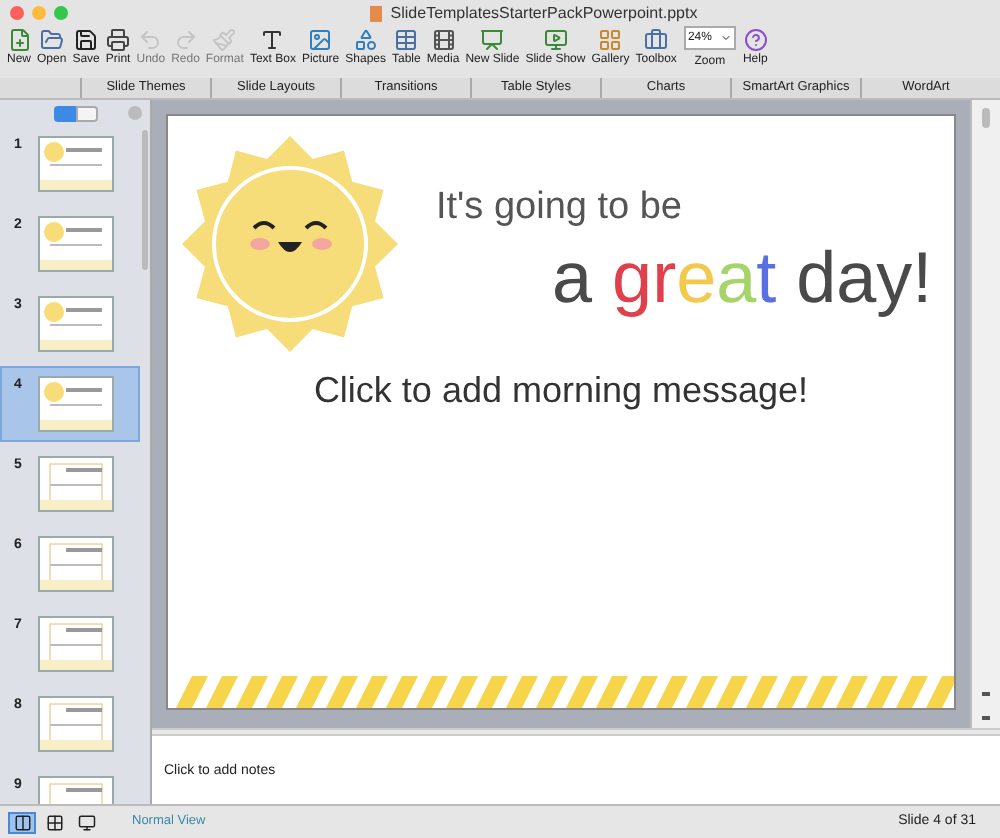 The height and width of the screenshot is (838, 1000). I want to click on new-file-icon, so click(19, 40).